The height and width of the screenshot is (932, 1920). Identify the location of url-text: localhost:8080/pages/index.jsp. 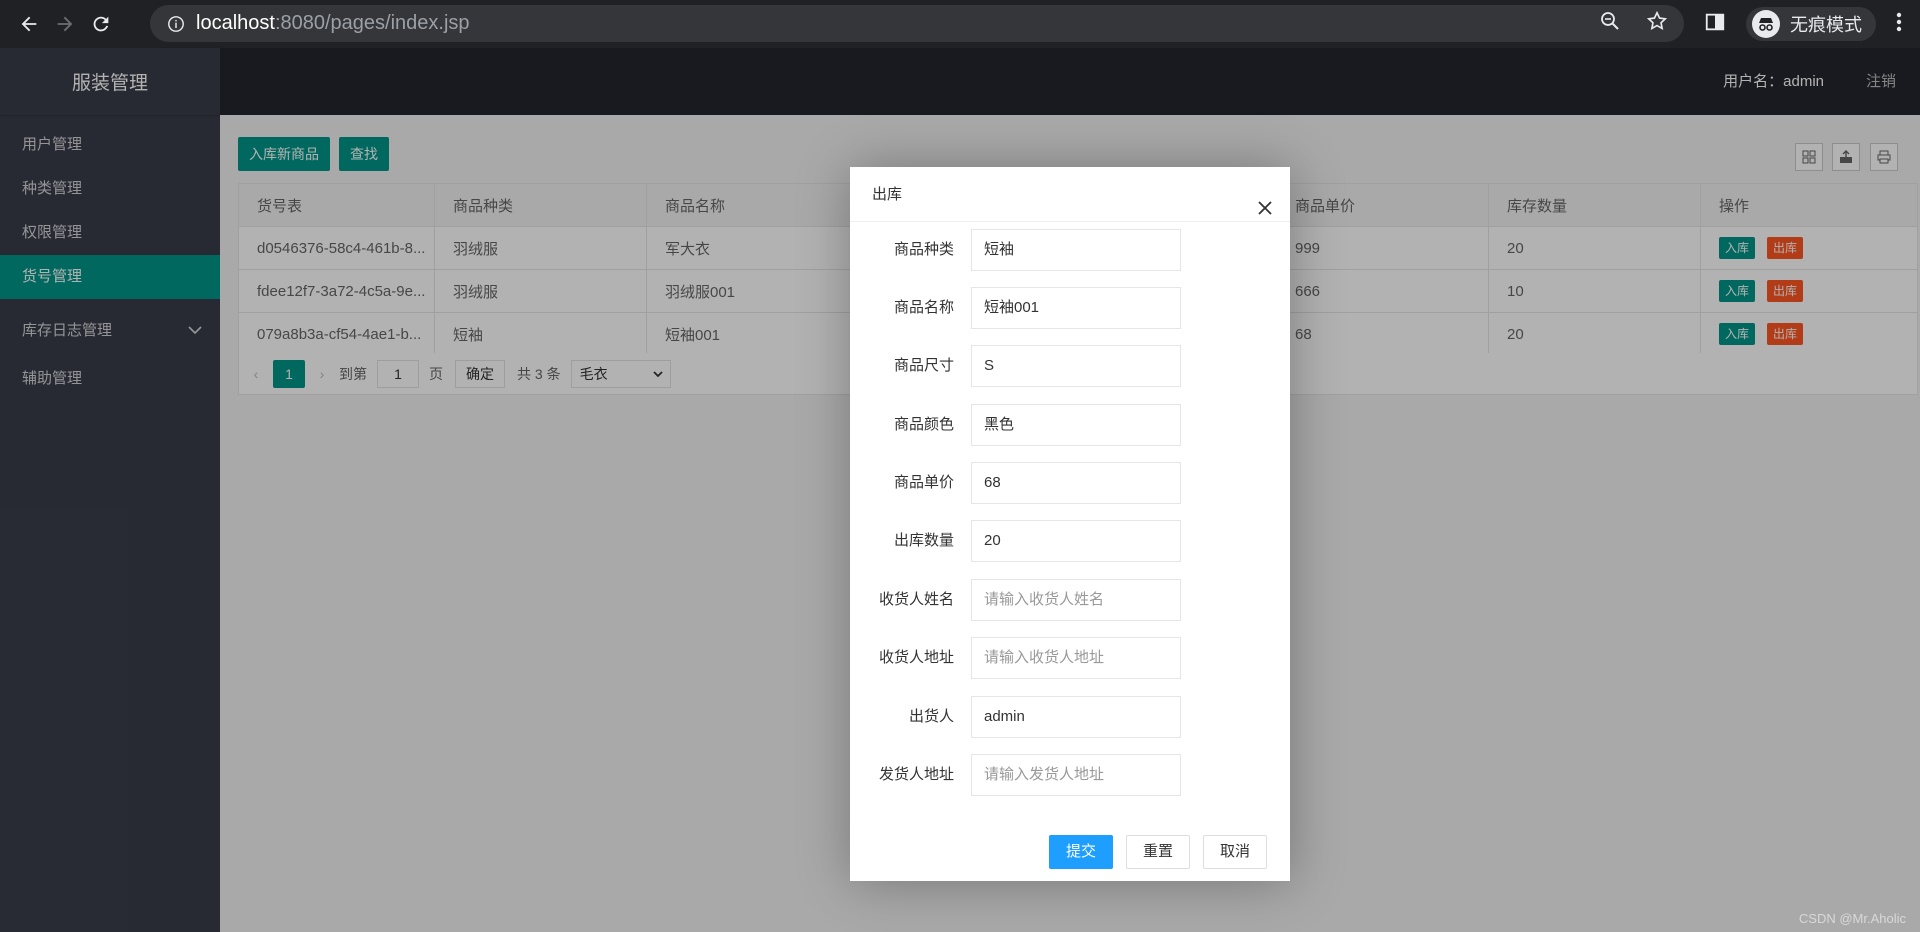
(333, 23).